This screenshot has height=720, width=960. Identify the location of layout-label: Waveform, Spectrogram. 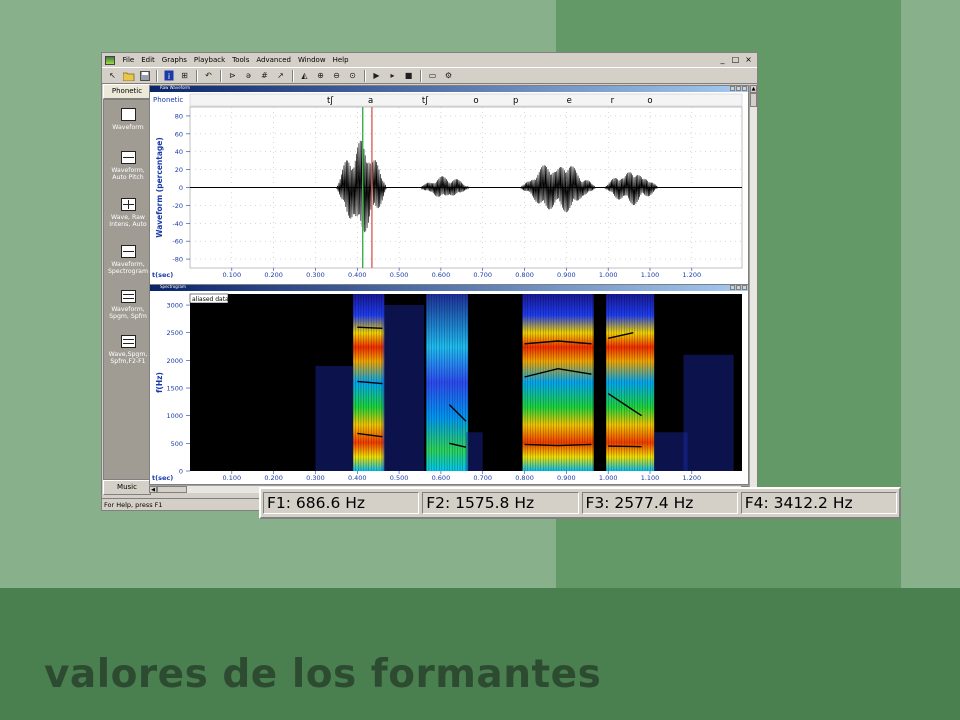
(128, 268).